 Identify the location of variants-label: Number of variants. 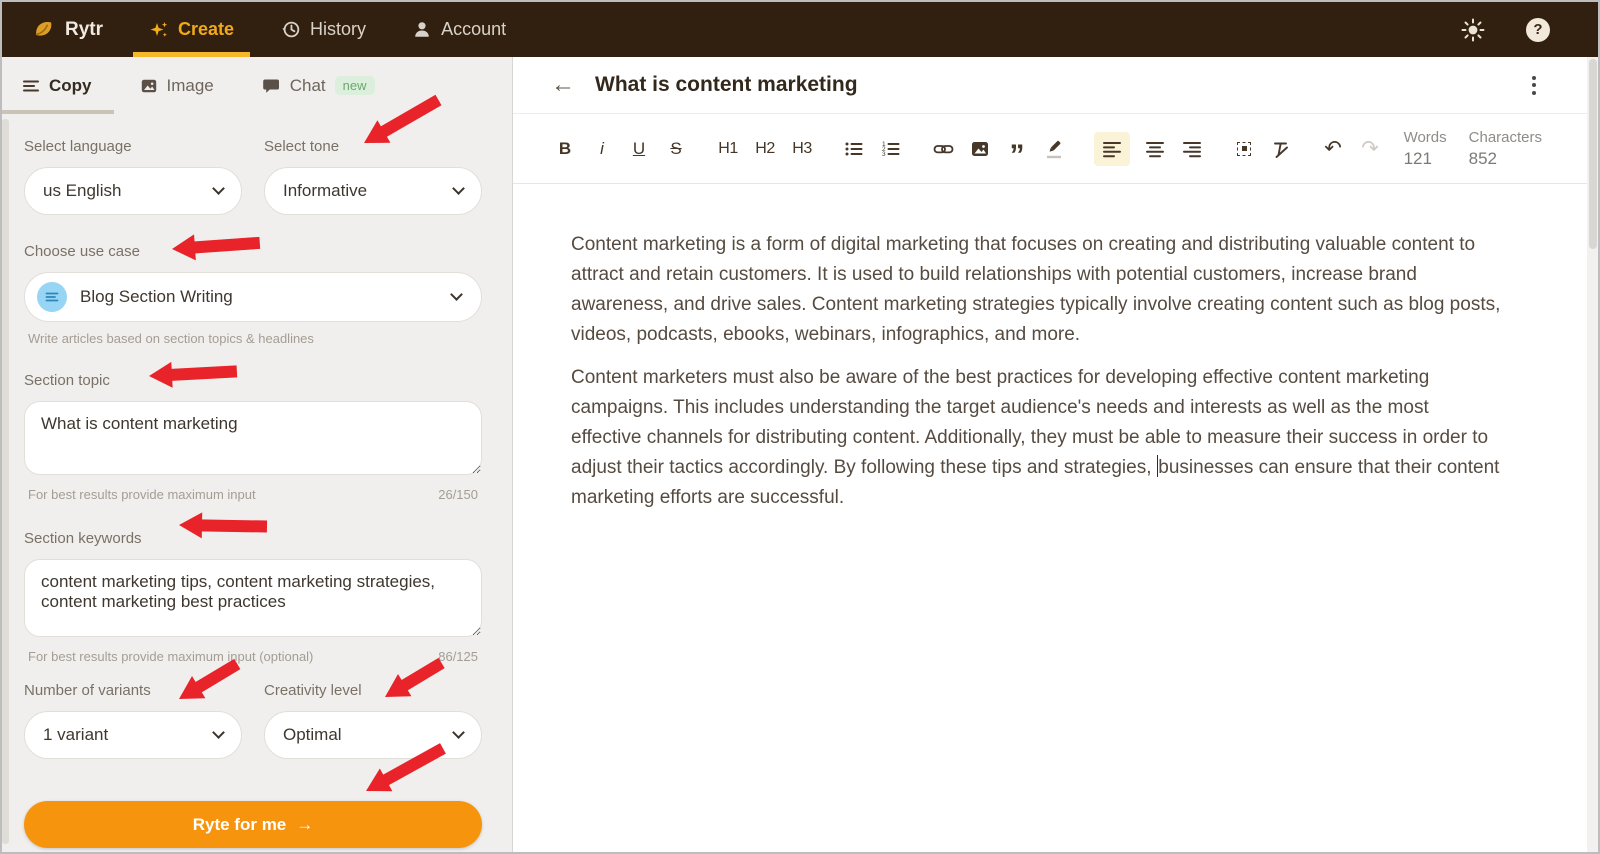
(87, 690).